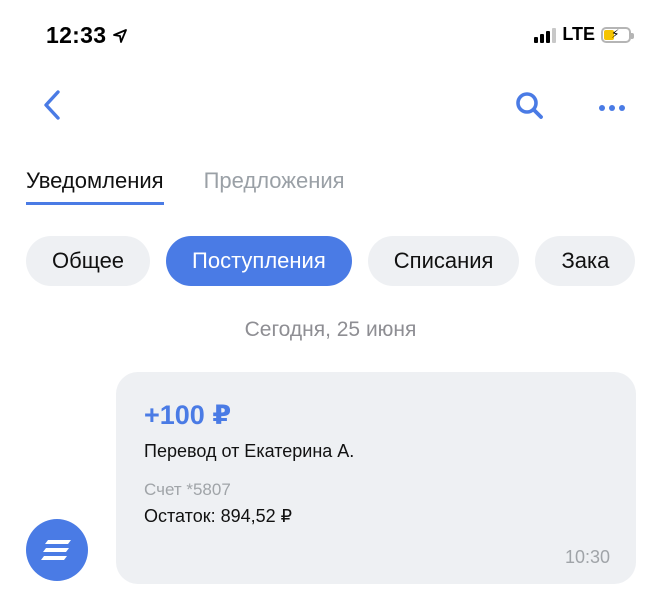 This screenshot has height=600, width=661. I want to click on battery-icon: ⚡, so click(617, 34).